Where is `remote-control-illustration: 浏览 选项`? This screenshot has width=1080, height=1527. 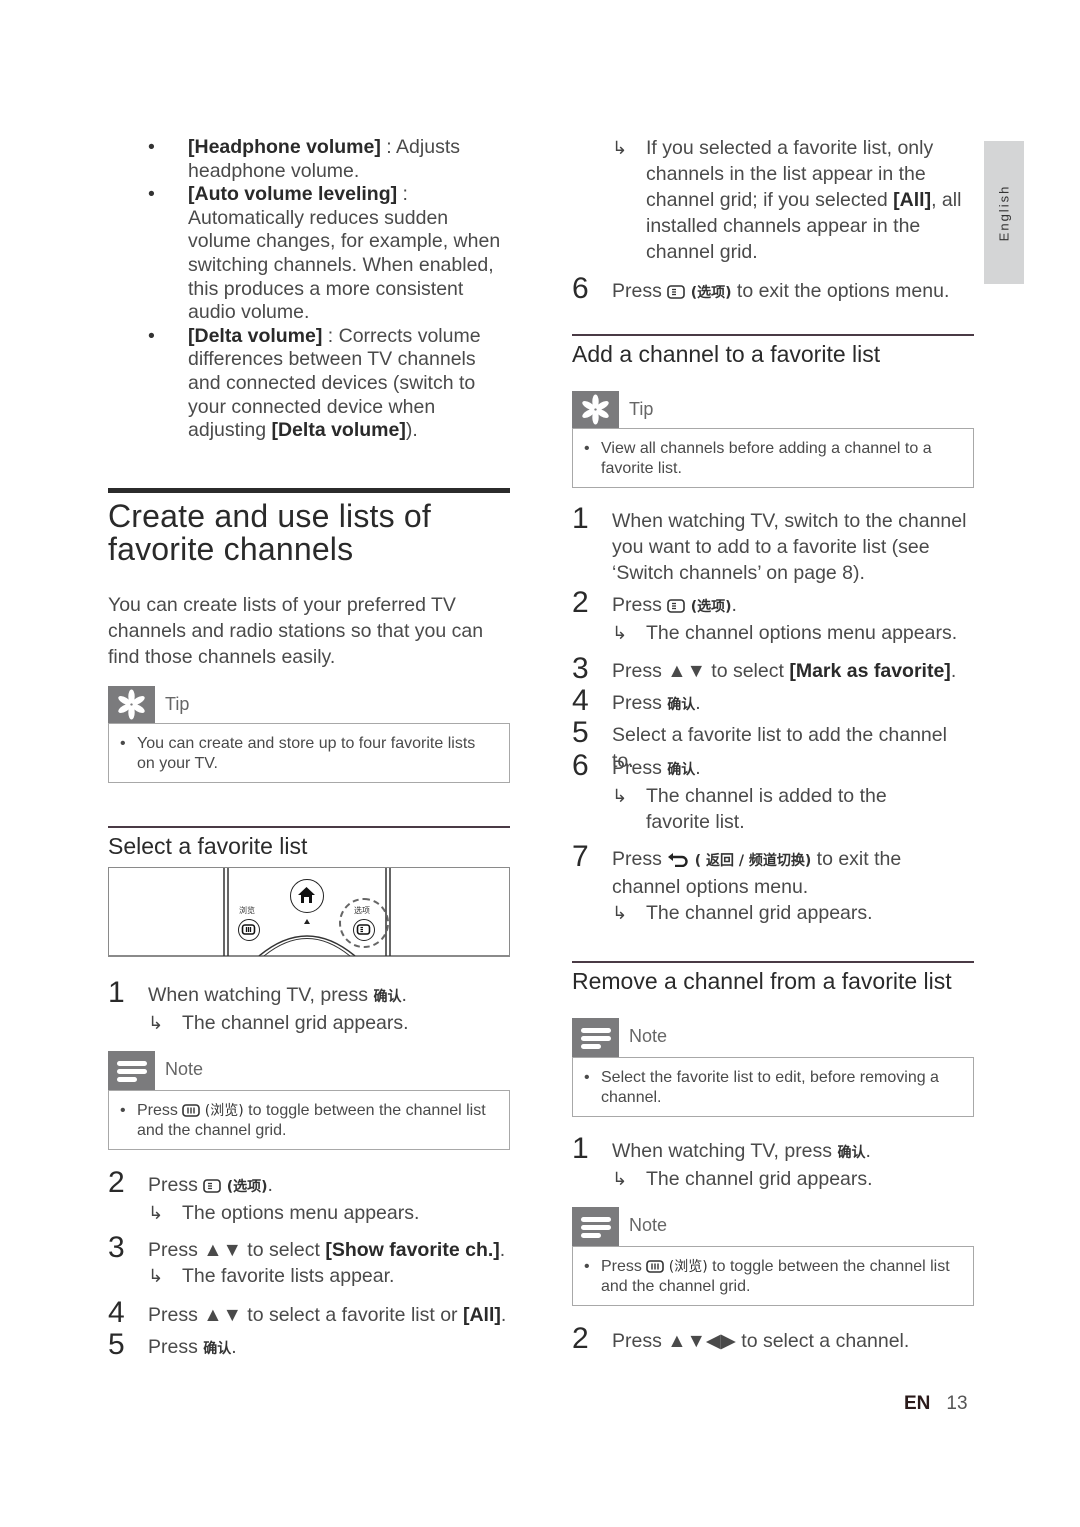
remote-control-illustration: 浏览 选项 is located at coordinates (309, 912).